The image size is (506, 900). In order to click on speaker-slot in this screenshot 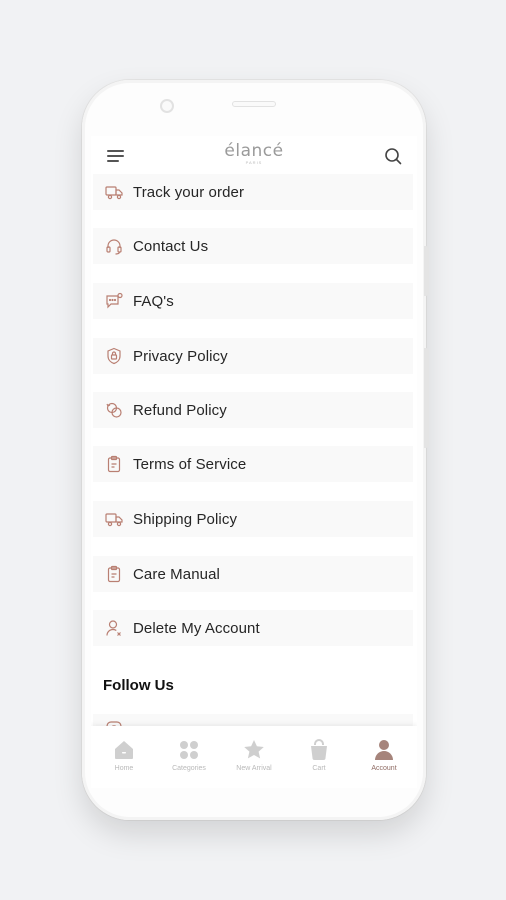, I will do `click(254, 104)`.